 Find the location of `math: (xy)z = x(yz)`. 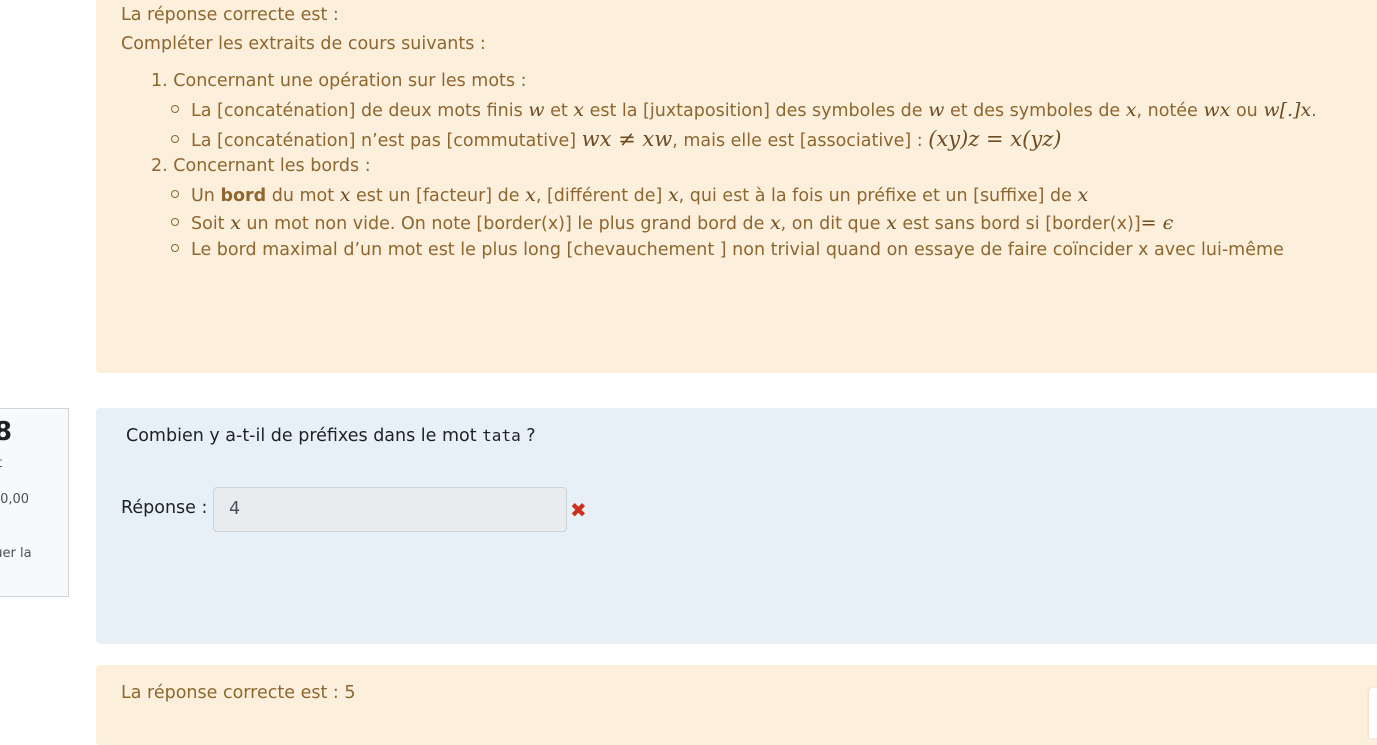

math: (xy)z = x(yz) is located at coordinates (995, 139).